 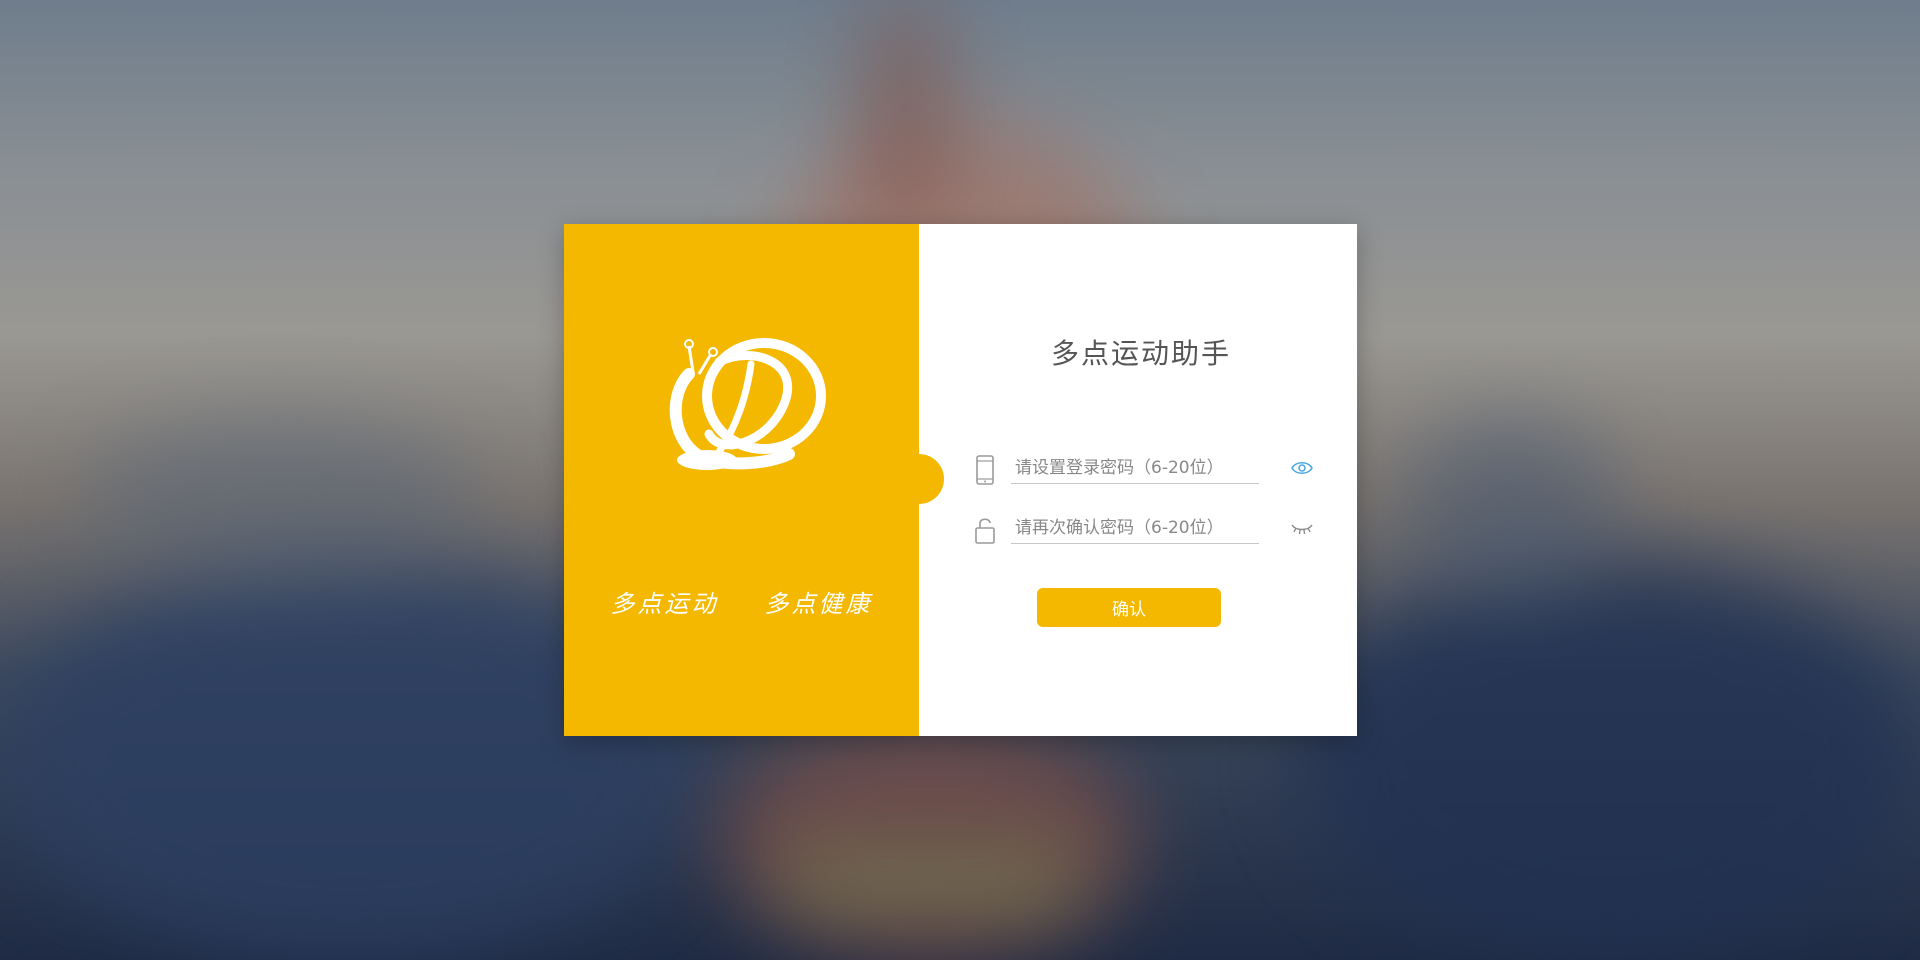 I want to click on form-panel: 多点运动助手 确认, so click(x=1138, y=480).